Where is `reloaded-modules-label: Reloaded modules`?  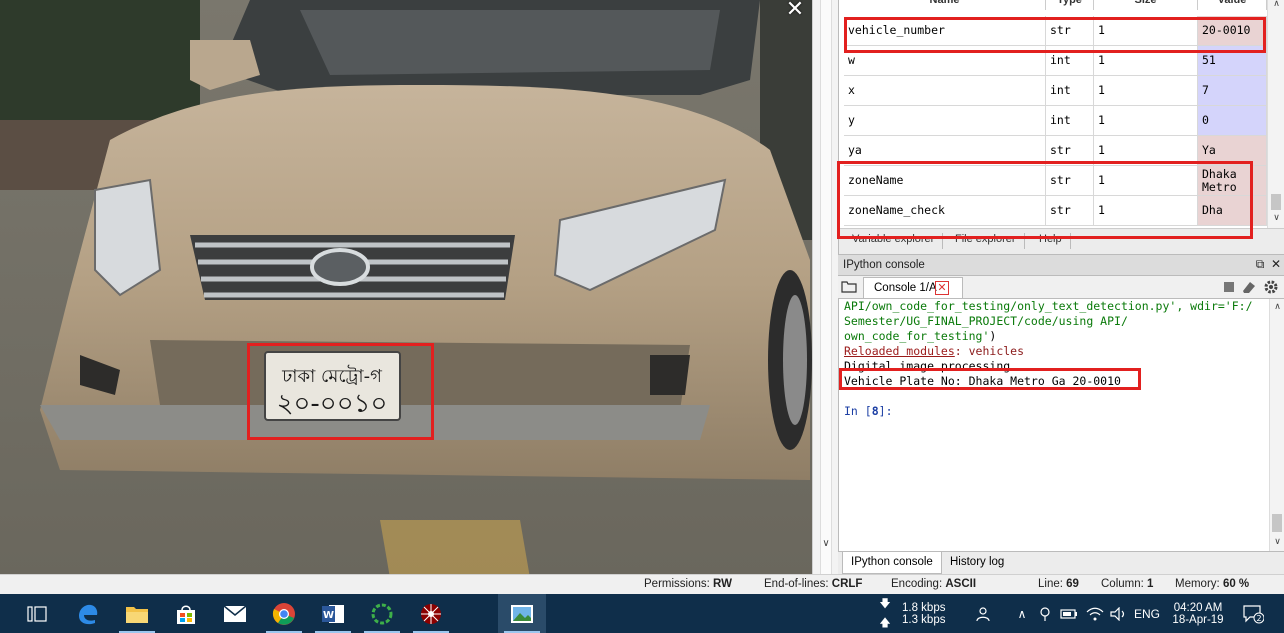
reloaded-modules-label: Reloaded modules is located at coordinates (899, 351).